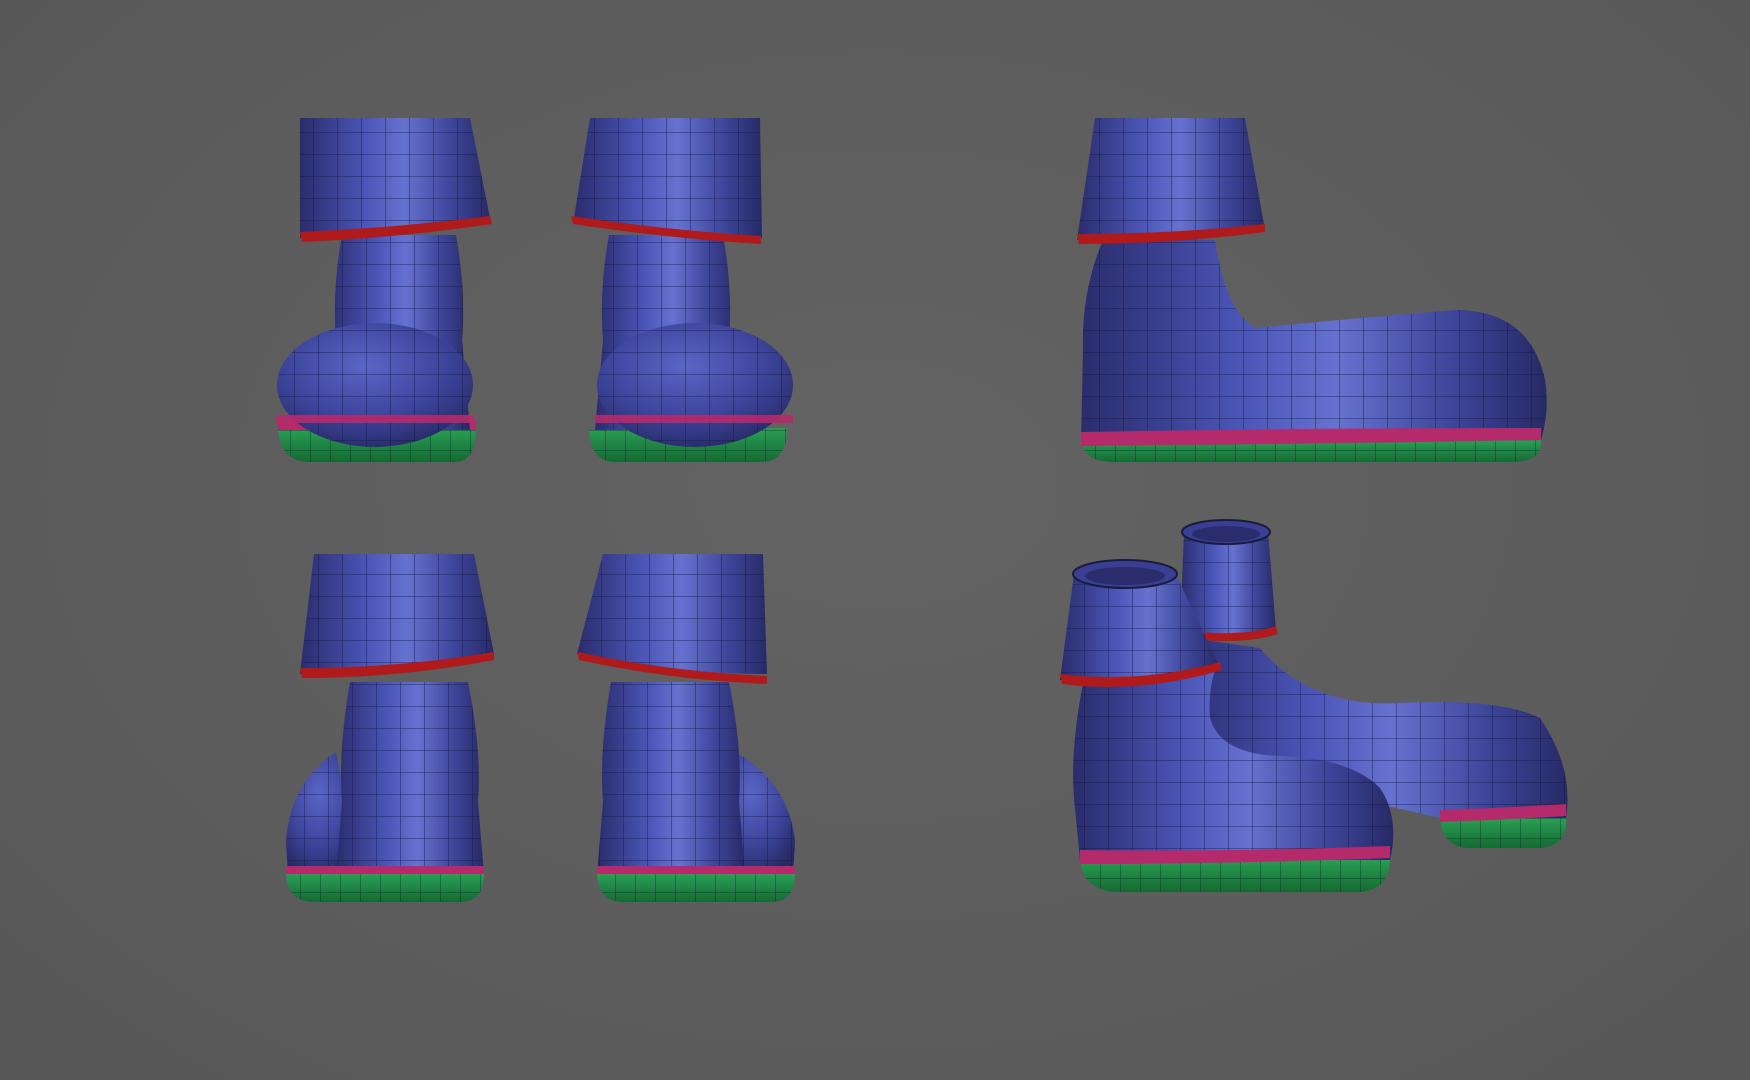 The image size is (1750, 1080). I want to click on pair-perspective, so click(1320, 713).